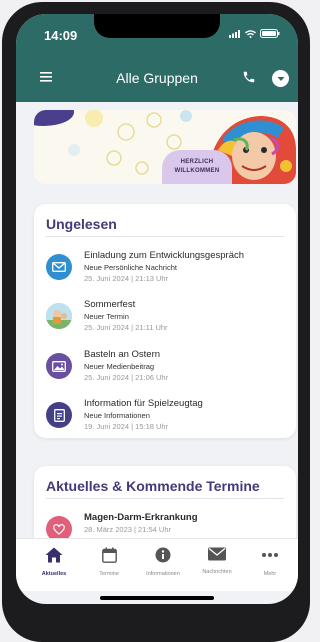 This screenshot has height=642, width=320. Describe the element at coordinates (164, 255) in the screenshot. I see `item-title: Einladung zum Entwicklungsgespräch` at that location.